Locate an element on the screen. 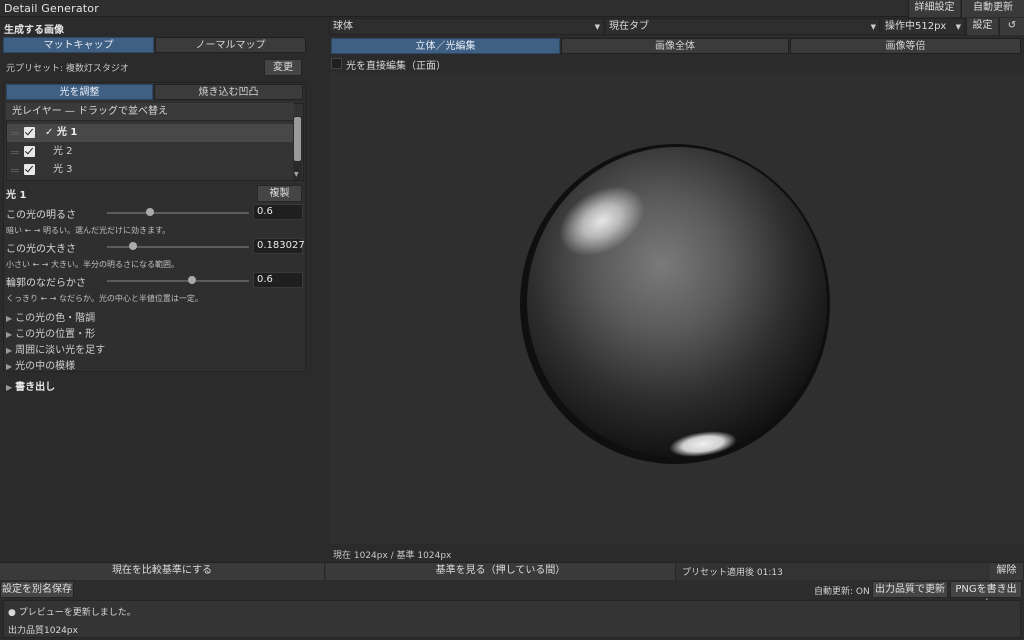 This screenshot has height=640, width=1024. layer-name: 光 2 is located at coordinates (63, 151).